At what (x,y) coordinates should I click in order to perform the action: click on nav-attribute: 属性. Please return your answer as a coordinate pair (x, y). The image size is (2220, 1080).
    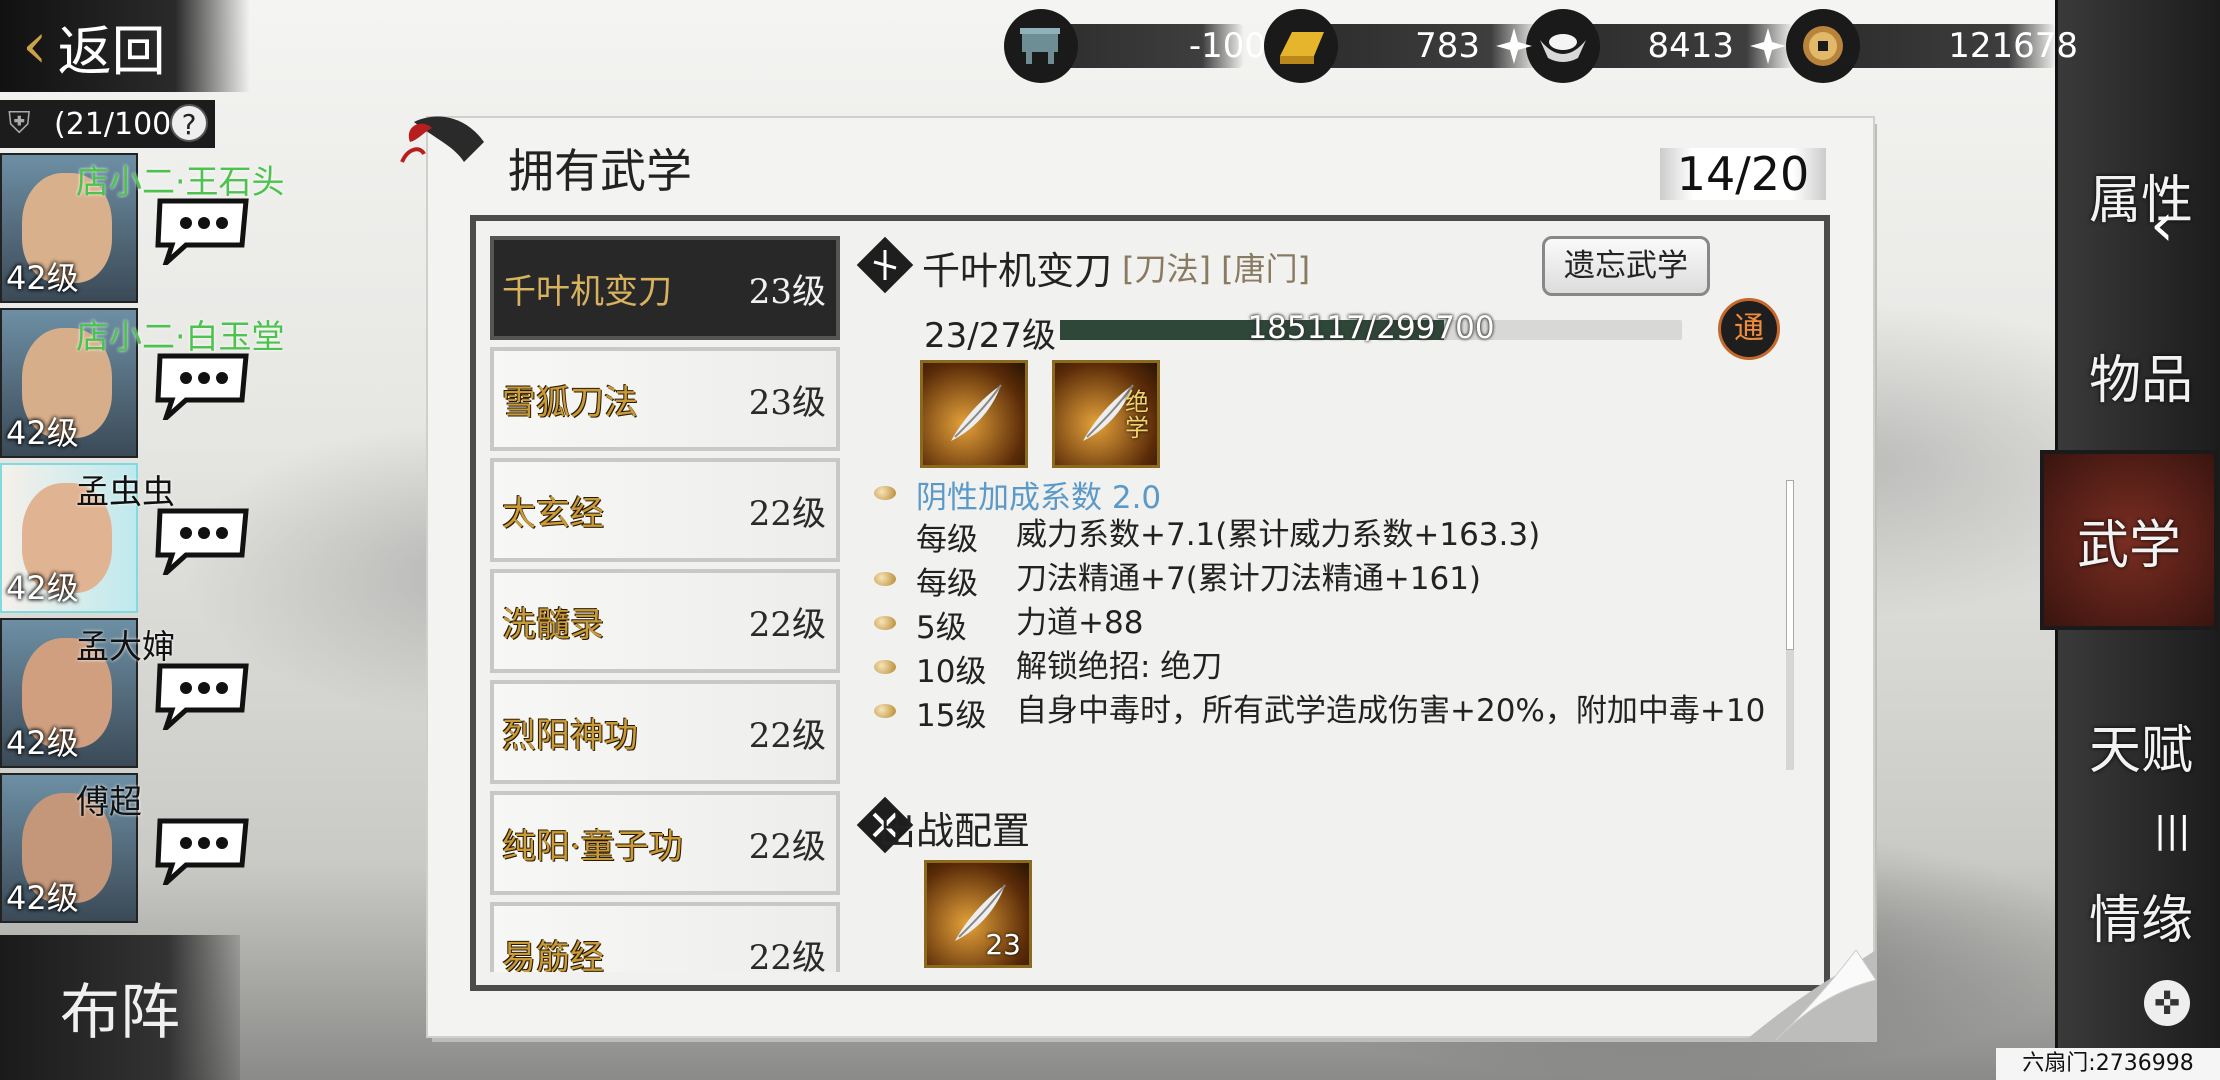
    Looking at the image, I should click on (2141, 195).